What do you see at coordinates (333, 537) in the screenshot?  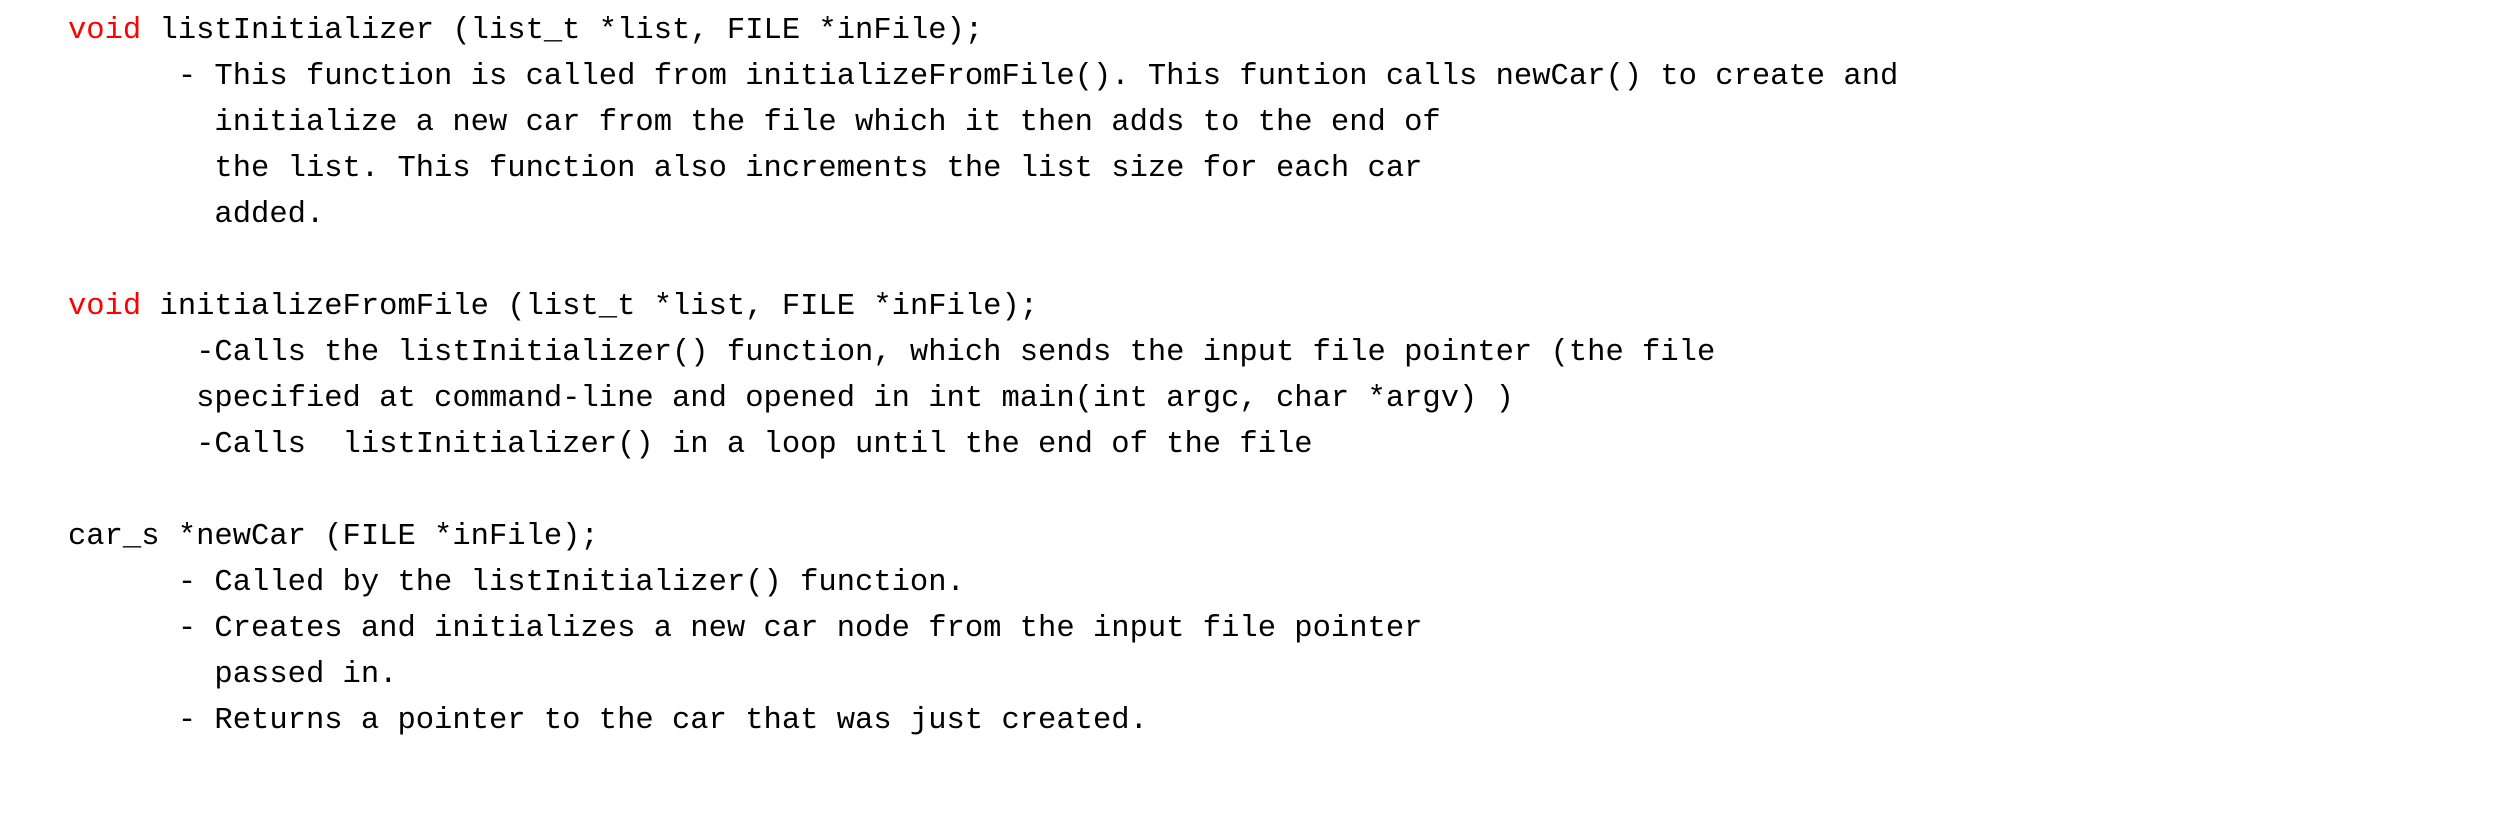 I see `signature-text-new-car: car_s *newCar (FILE *inFile);` at bounding box center [333, 537].